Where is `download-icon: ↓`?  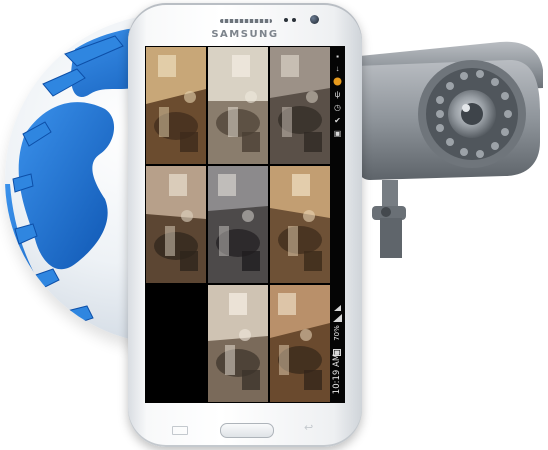 download-icon: ↓ is located at coordinates (337, 68).